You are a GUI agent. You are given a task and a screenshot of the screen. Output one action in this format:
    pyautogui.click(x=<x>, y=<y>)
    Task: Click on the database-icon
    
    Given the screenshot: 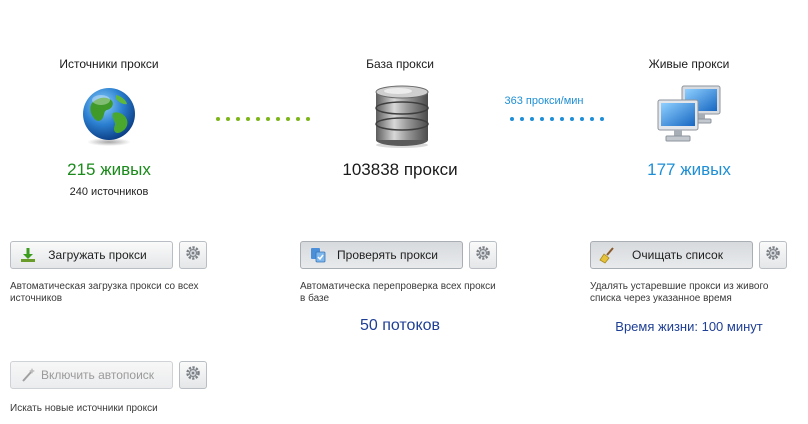 What is the action you would take?
    pyautogui.click(x=402, y=116)
    